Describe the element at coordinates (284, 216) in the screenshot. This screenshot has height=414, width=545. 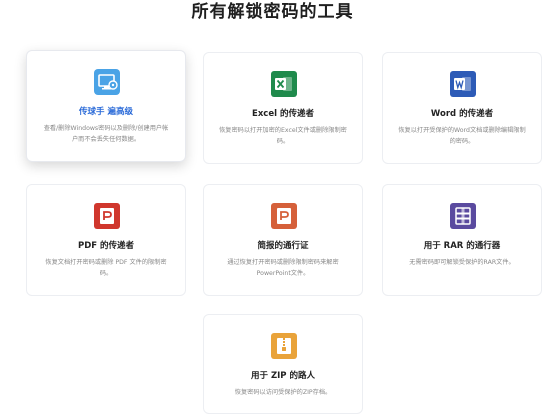
I see `powerpoint-icon` at that location.